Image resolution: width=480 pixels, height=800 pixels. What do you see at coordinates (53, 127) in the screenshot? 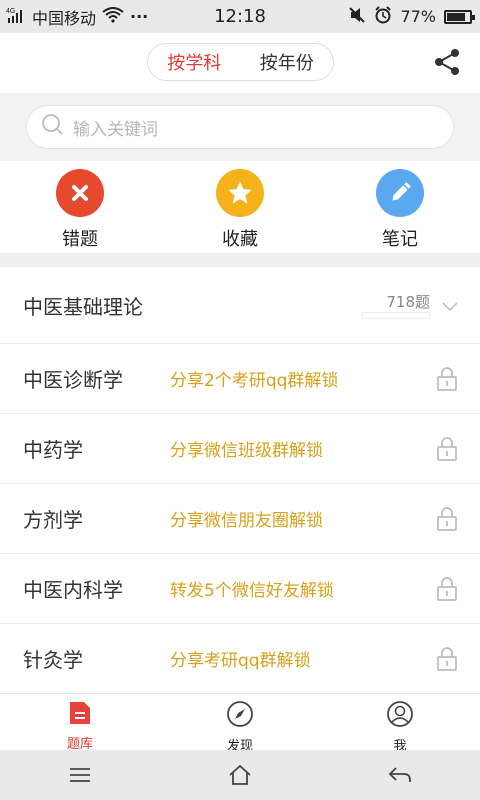
I see `search-icon` at bounding box center [53, 127].